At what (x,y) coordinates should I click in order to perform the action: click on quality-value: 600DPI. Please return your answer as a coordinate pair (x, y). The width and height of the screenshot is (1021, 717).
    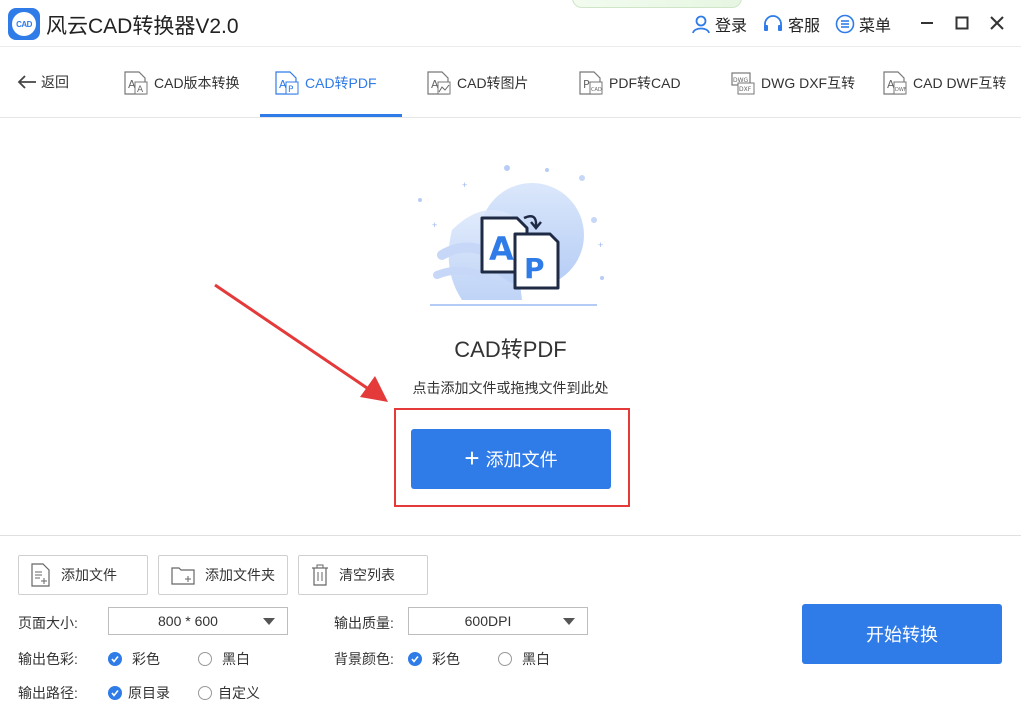
    Looking at the image, I should click on (488, 621).